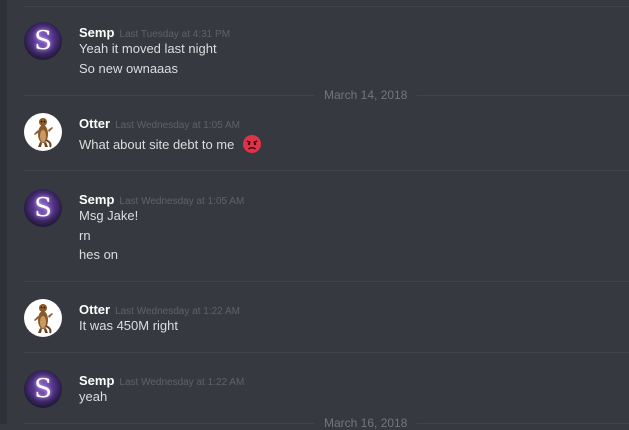  What do you see at coordinates (129, 68) in the screenshot?
I see `message-line: So new ownaaas` at bounding box center [129, 68].